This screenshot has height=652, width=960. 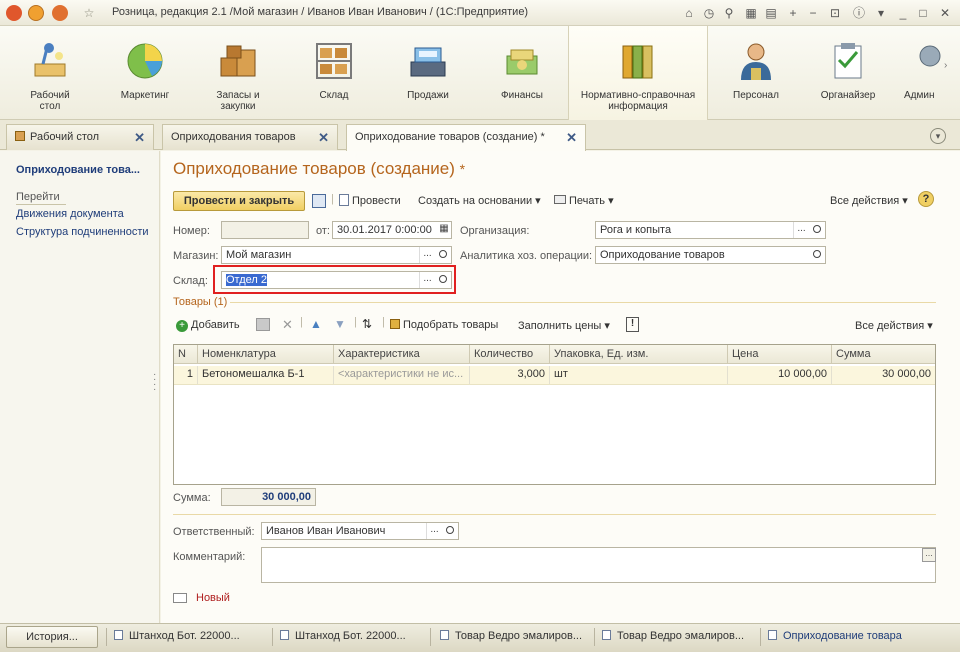 What do you see at coordinates (36, 13) in the screenshot?
I see `main-menu-icon` at bounding box center [36, 13].